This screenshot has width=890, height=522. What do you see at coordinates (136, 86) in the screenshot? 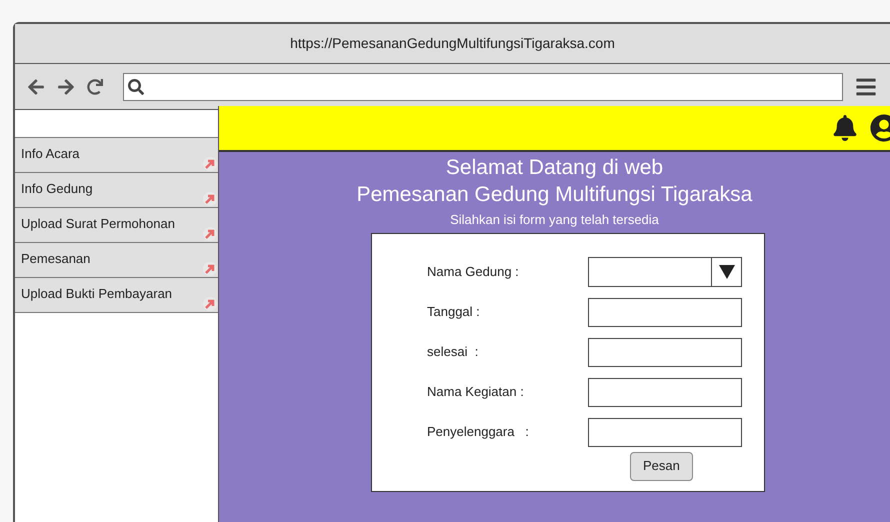
I see `search-icon` at bounding box center [136, 86].